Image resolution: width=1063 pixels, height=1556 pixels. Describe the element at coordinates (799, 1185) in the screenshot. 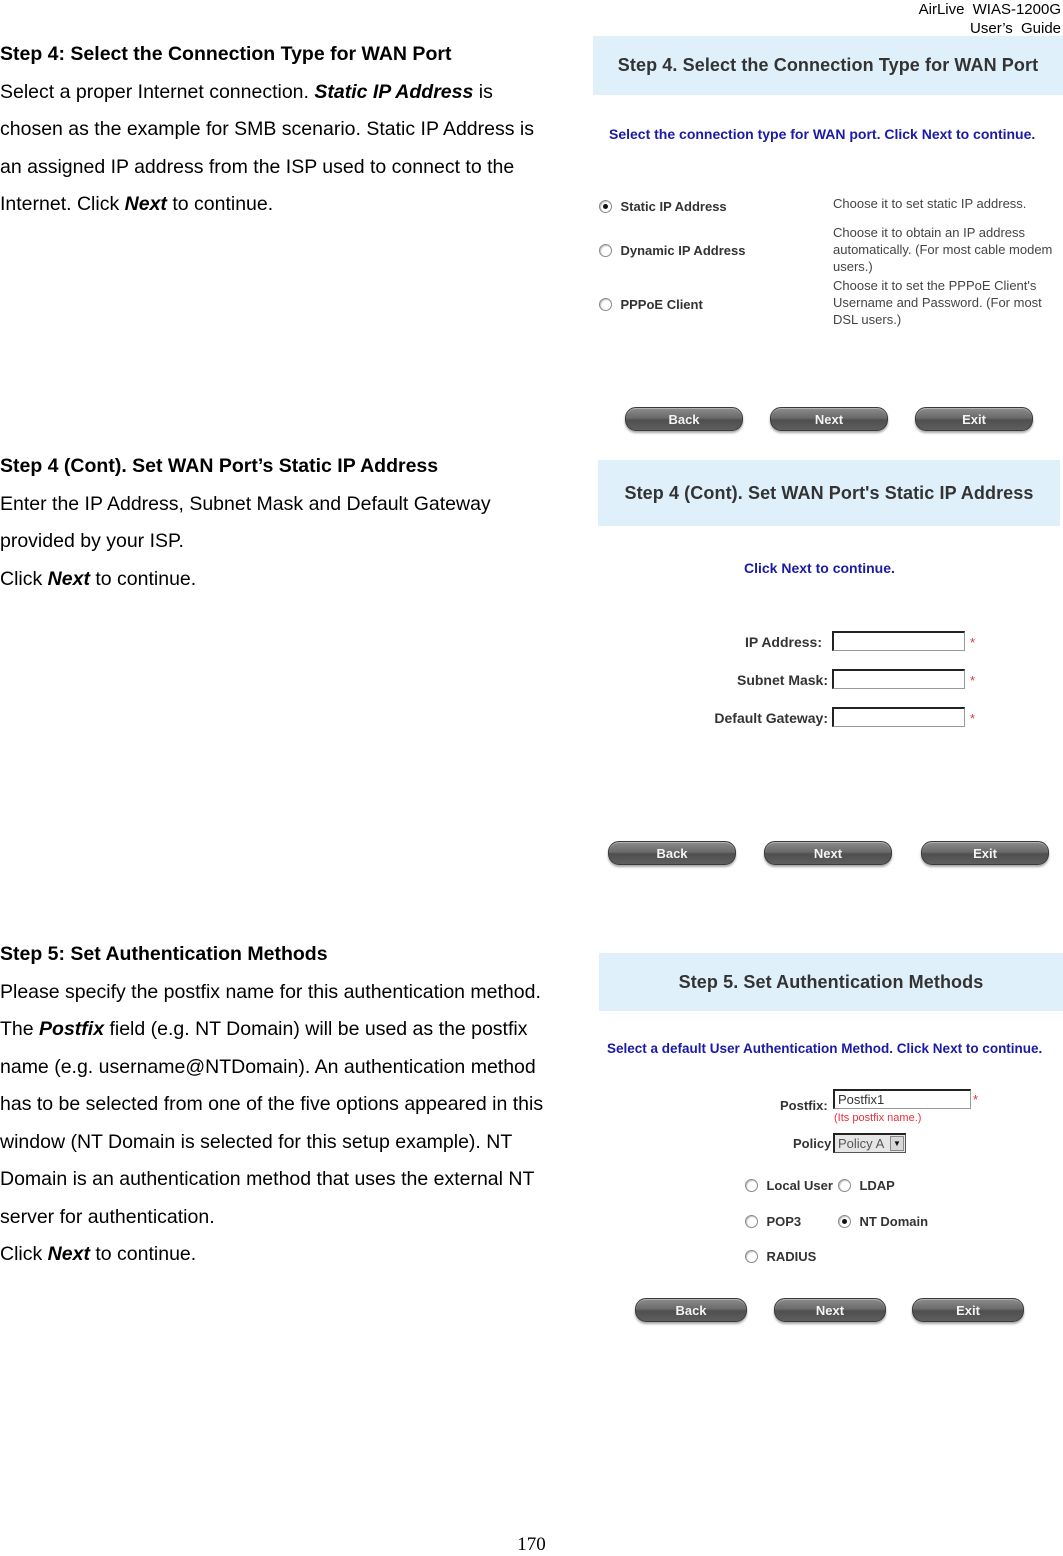

I see `method-label: Local User` at that location.